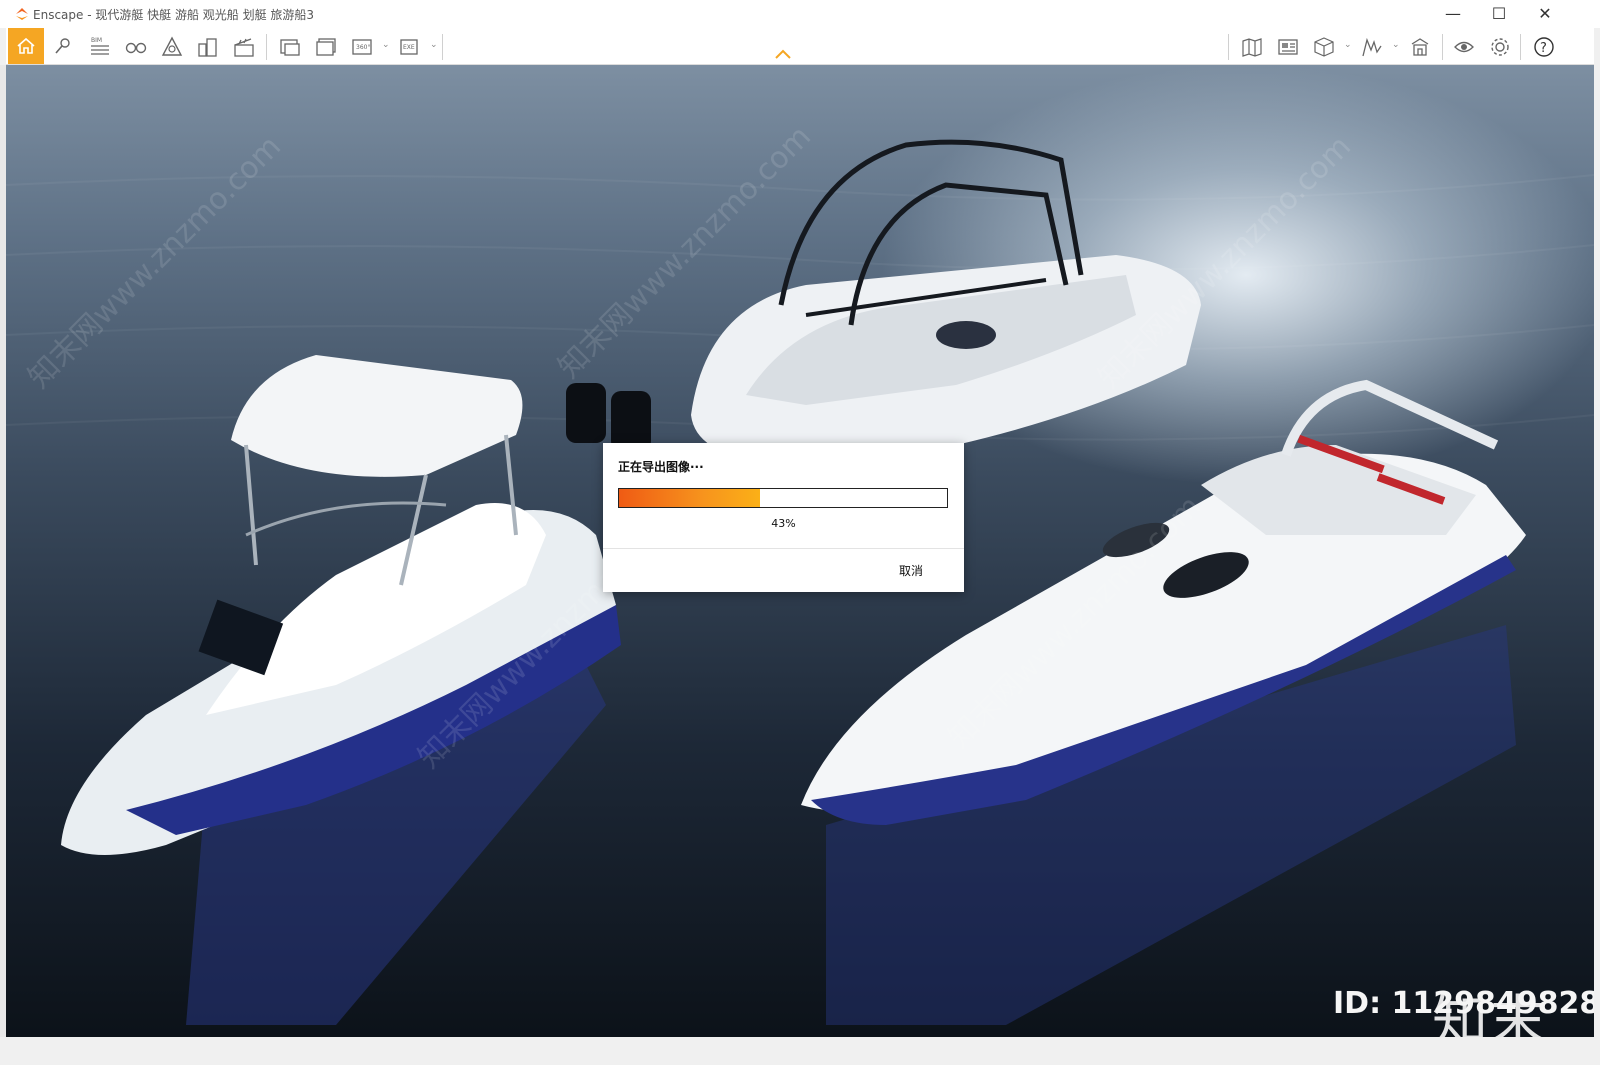  What do you see at coordinates (386, 45) in the screenshot?
I see `panorama-dropdown-chevron-icon: ⌄` at bounding box center [386, 45].